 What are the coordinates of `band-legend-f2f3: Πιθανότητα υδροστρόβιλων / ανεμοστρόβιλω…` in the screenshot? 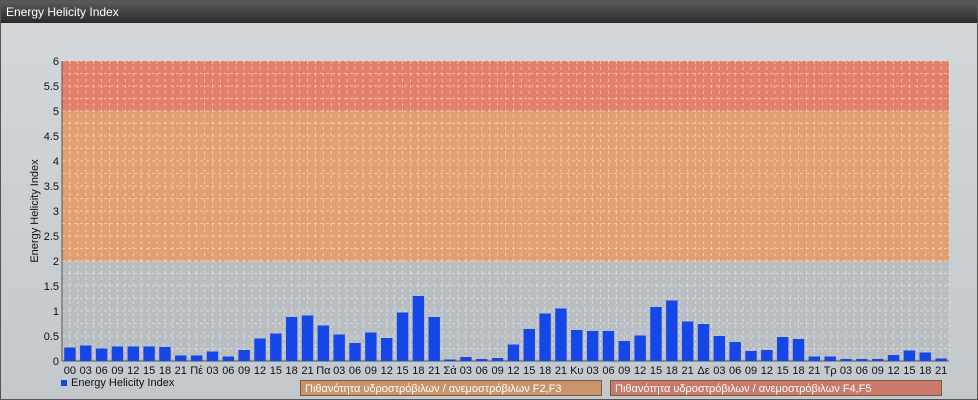 It's located at (451, 388).